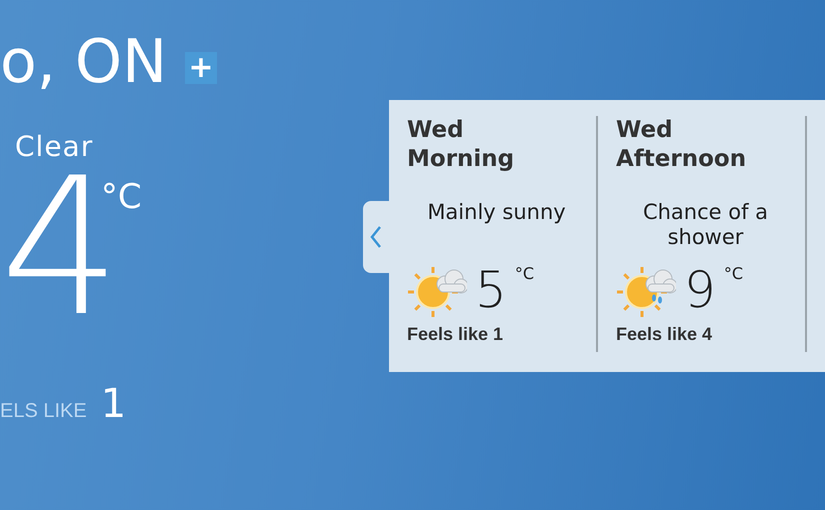 The width and height of the screenshot is (825, 510). What do you see at coordinates (113, 404) in the screenshot?
I see `feels-like-value: 1` at bounding box center [113, 404].